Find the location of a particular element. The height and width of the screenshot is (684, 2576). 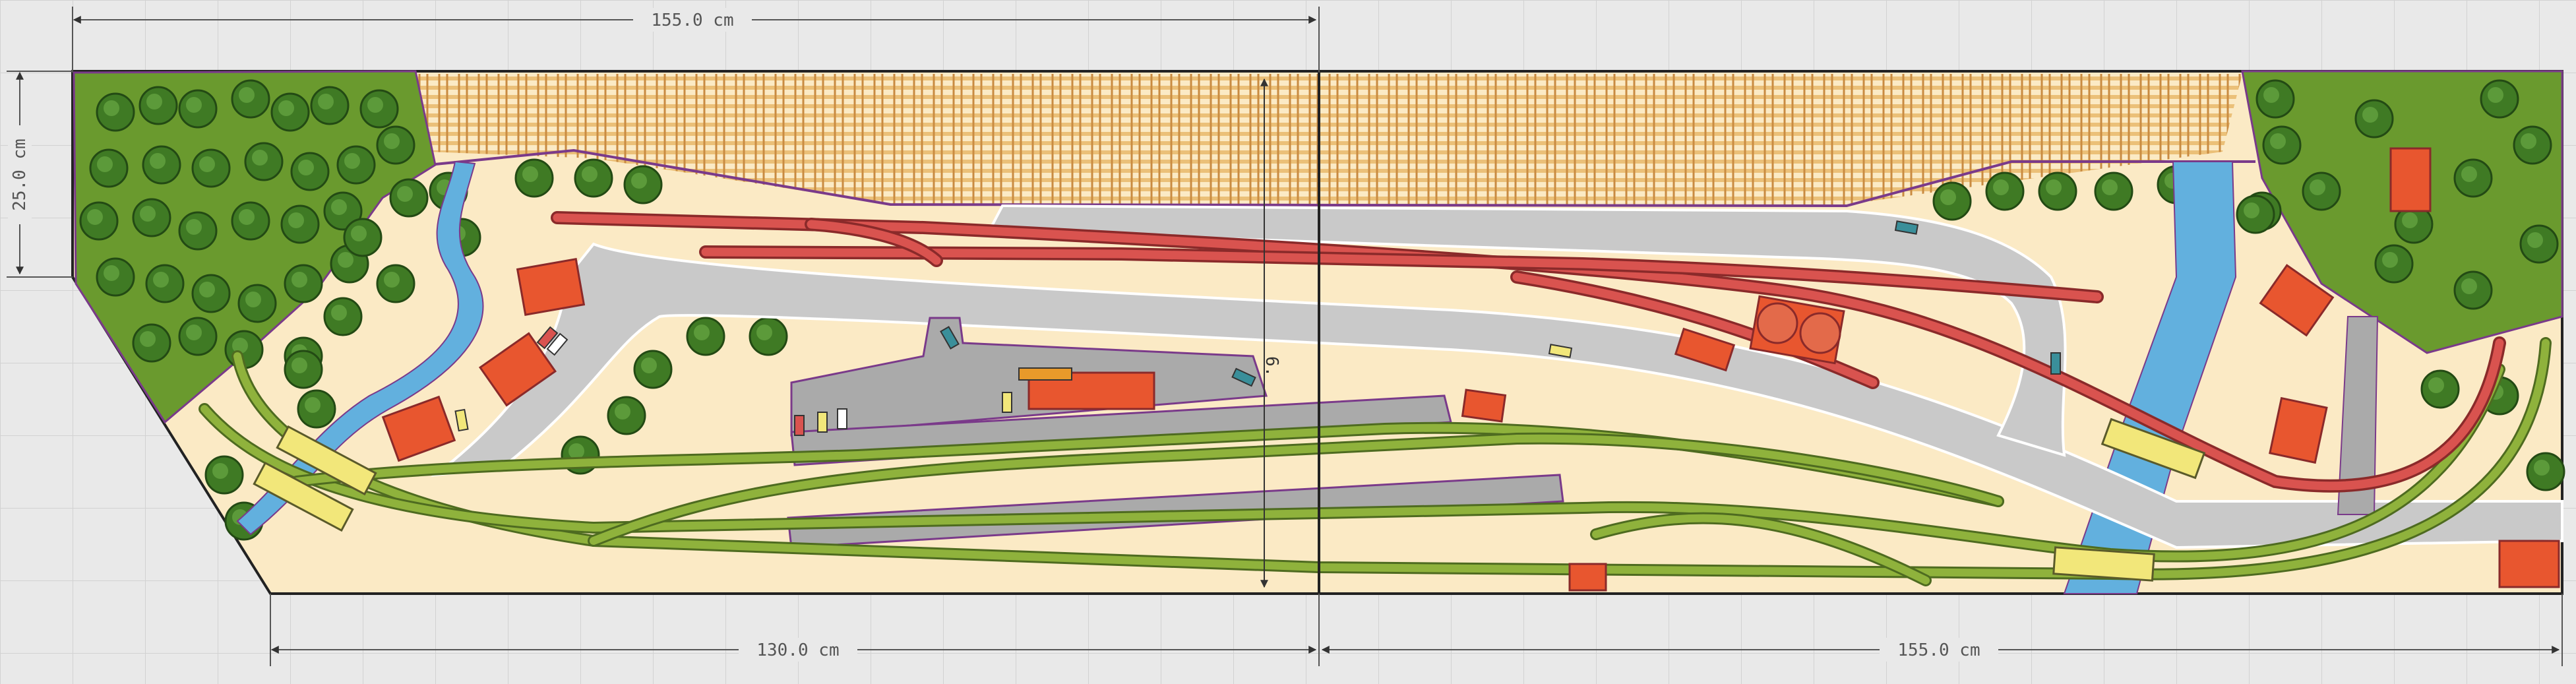

dimension-left-label: 25.0 cm is located at coordinates (20, 175).